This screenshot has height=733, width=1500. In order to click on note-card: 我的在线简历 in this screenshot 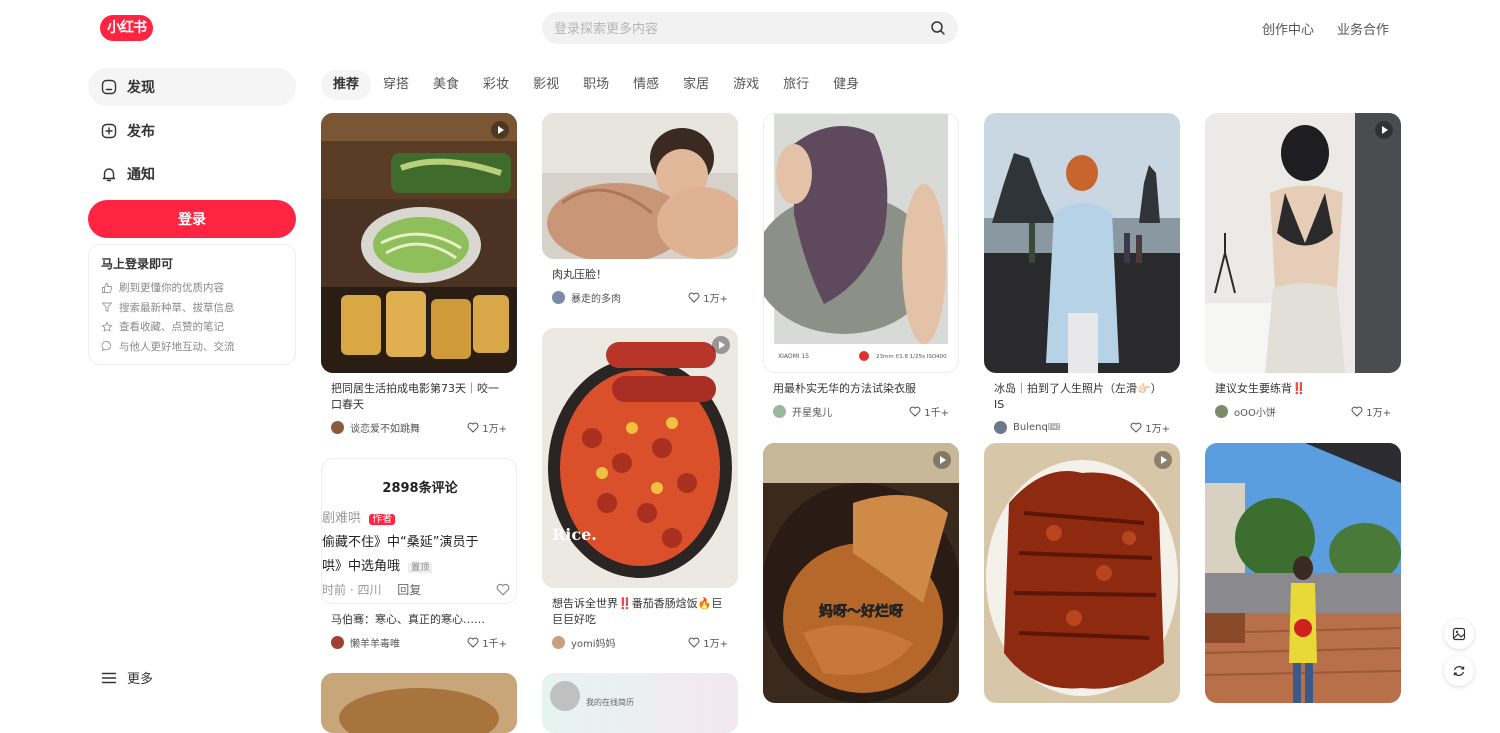, I will do `click(640, 703)`.